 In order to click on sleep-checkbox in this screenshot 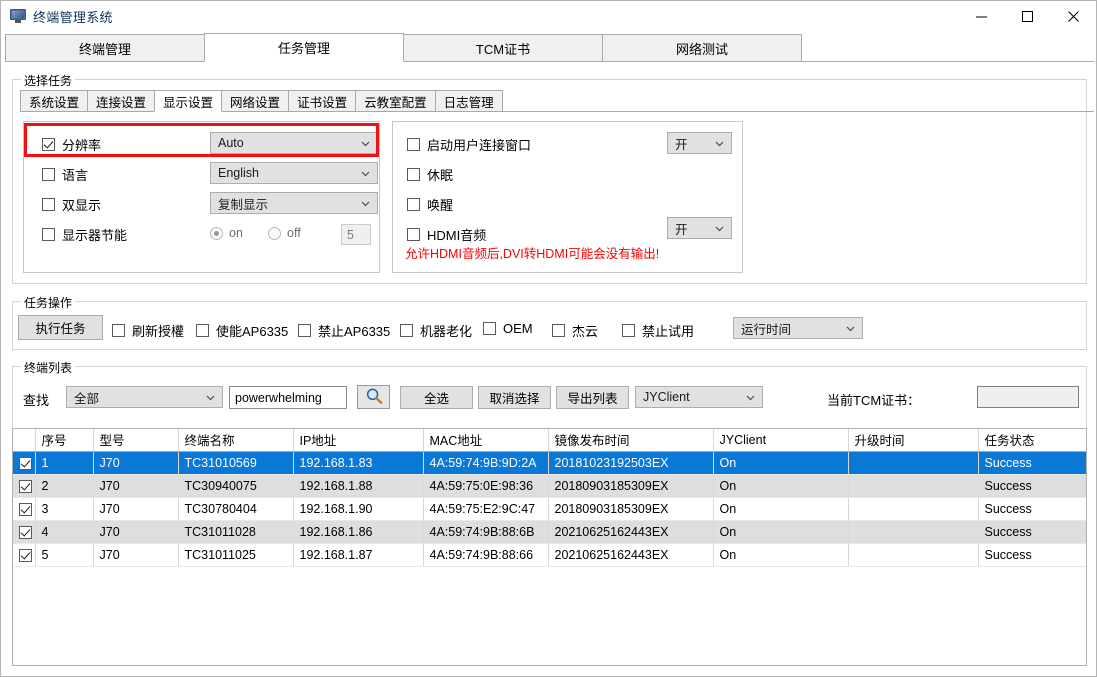, I will do `click(413, 174)`.